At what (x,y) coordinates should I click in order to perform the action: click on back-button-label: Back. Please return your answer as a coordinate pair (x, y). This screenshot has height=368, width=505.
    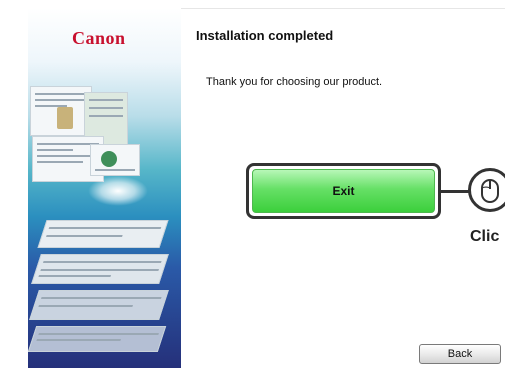
    Looking at the image, I should click on (460, 354).